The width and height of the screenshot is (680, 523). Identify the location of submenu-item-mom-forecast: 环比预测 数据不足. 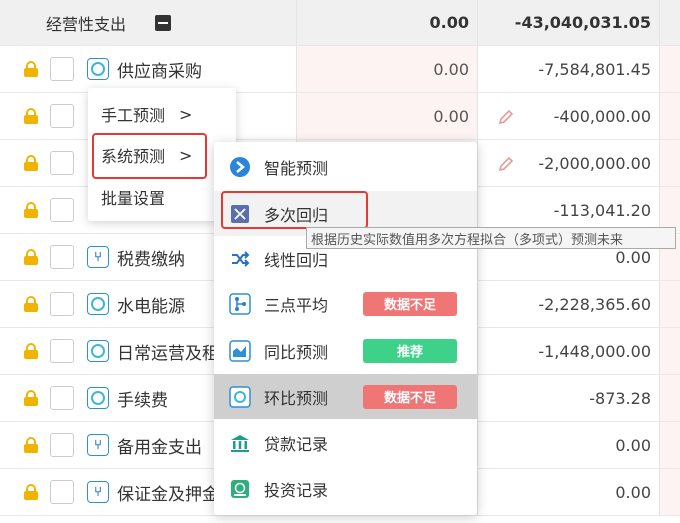
(345, 396).